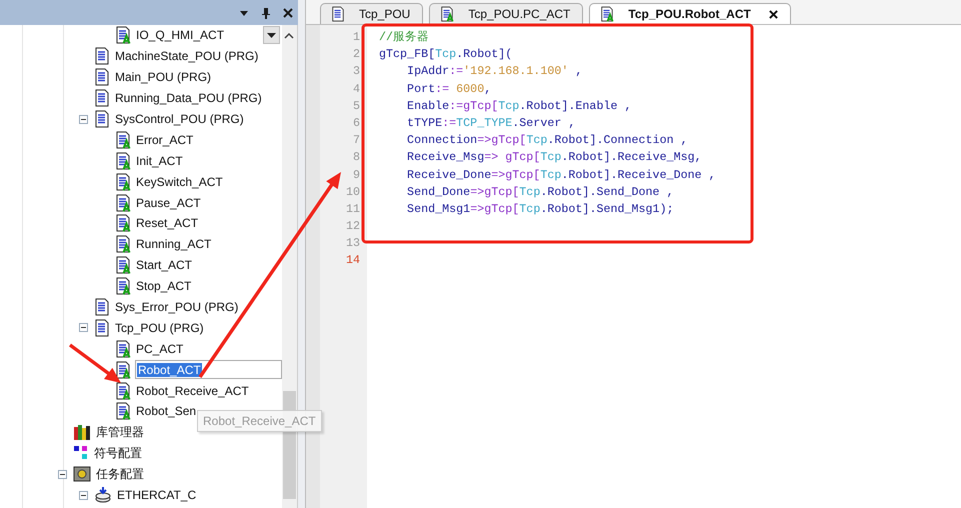  What do you see at coordinates (120, 432) in the screenshot?
I see `tree-item: 库管理器` at bounding box center [120, 432].